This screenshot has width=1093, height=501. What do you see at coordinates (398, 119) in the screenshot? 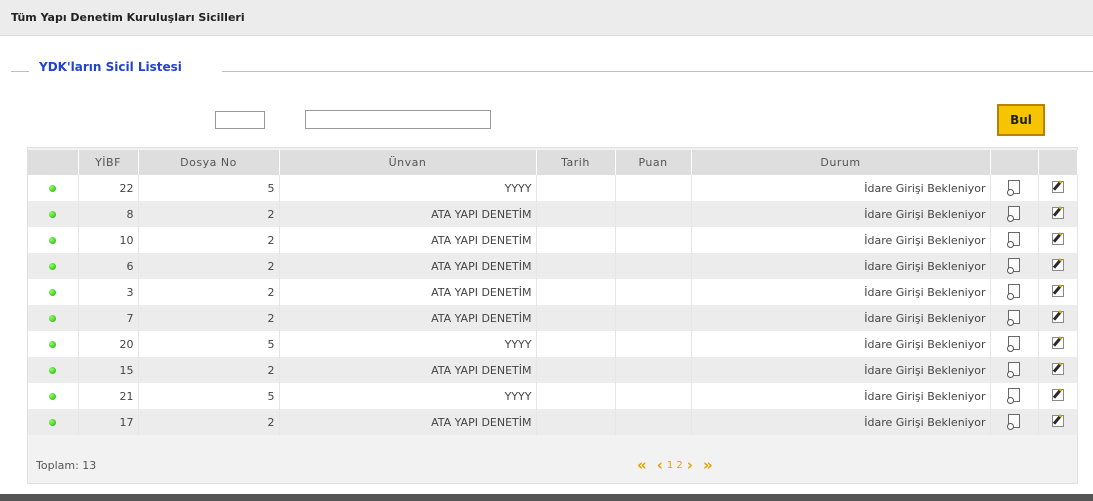
I see `unvan-filter-input` at bounding box center [398, 119].